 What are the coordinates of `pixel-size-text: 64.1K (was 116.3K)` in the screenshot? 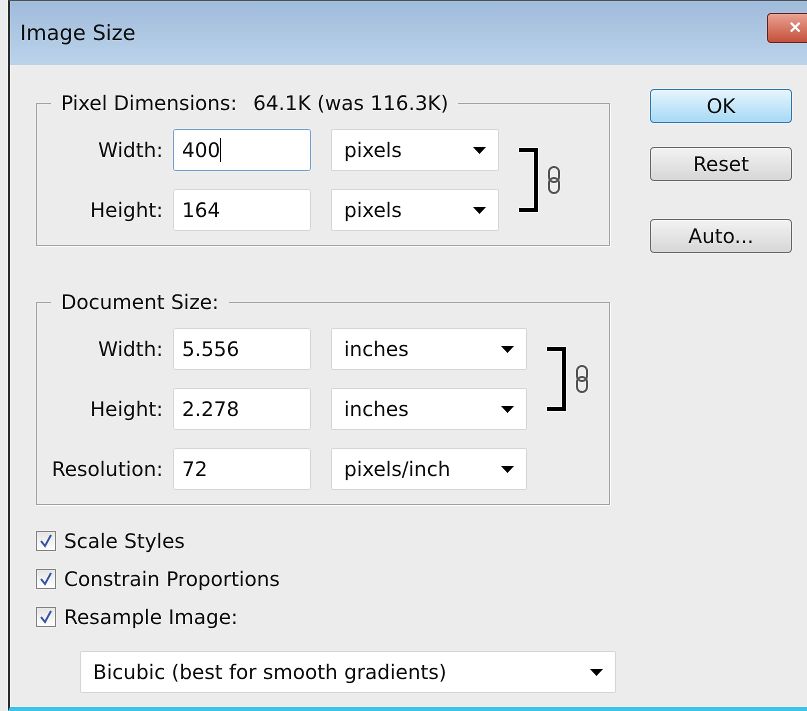 It's located at (350, 103).